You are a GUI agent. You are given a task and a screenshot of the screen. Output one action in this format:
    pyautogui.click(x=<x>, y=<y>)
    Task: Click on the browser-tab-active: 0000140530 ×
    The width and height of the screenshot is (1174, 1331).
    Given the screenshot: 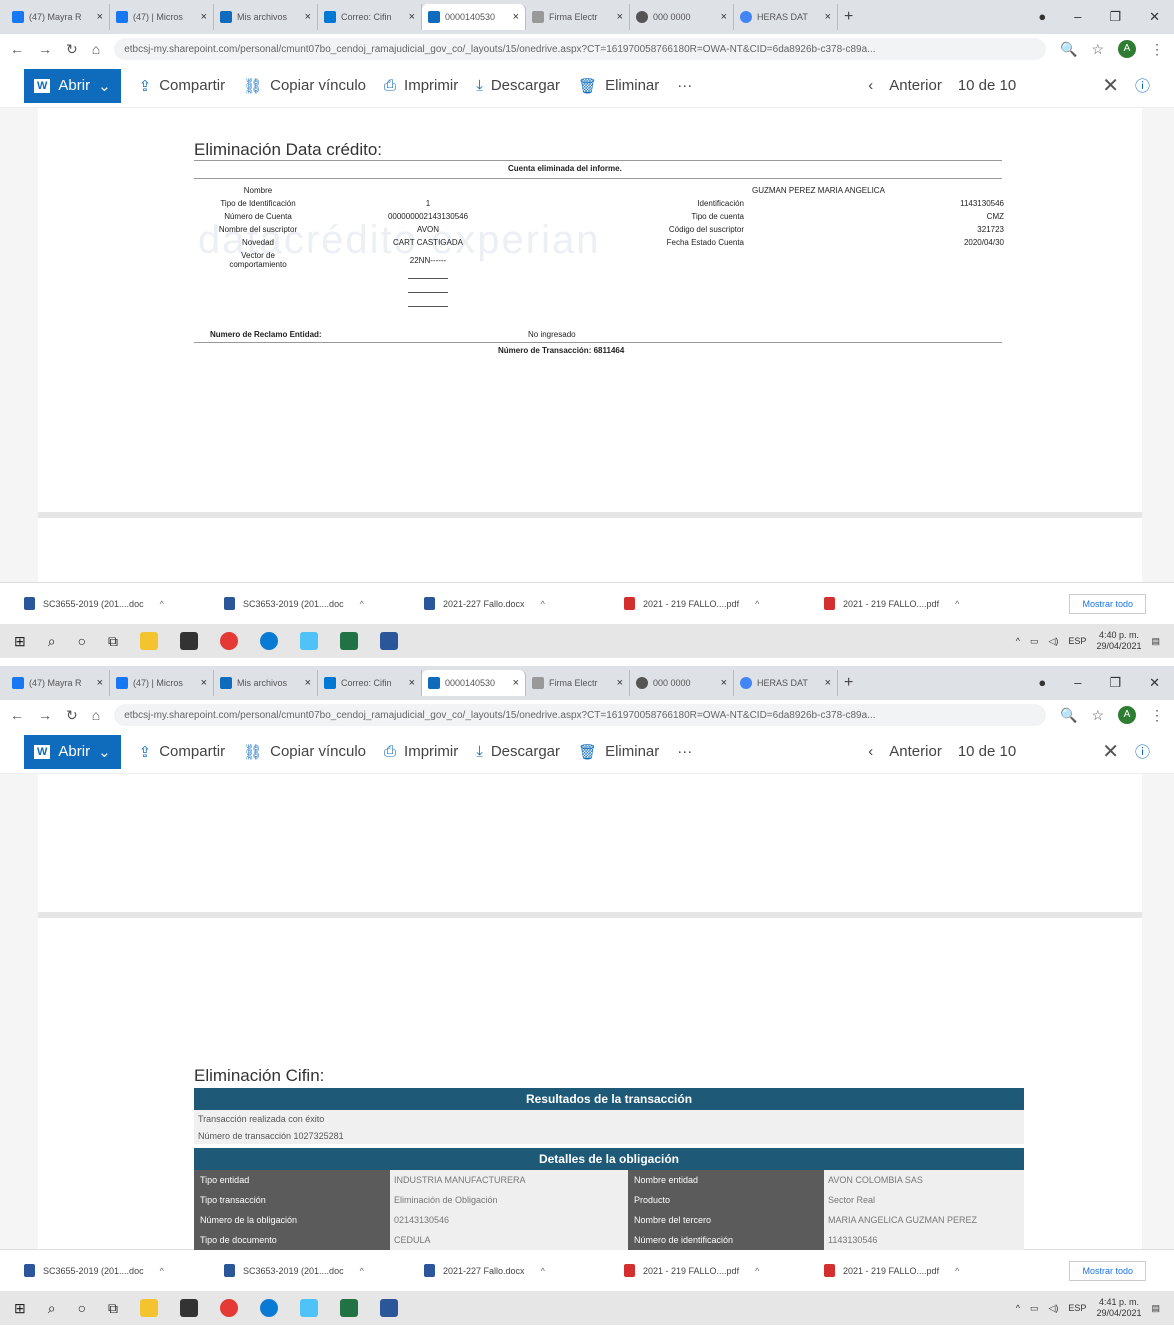 What is the action you would take?
    pyautogui.click(x=474, y=17)
    